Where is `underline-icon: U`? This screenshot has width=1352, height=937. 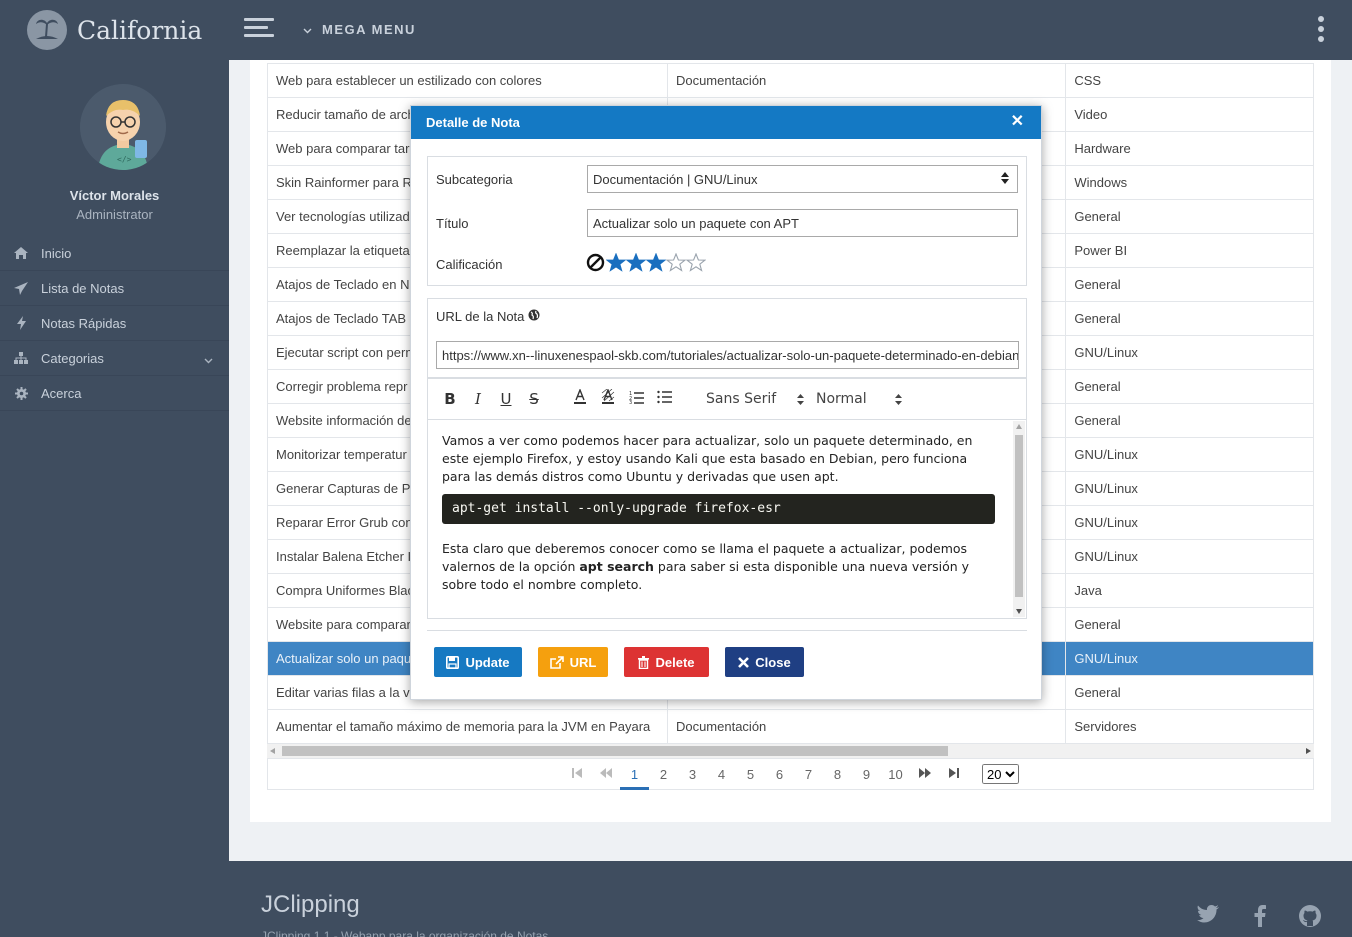 underline-icon: U is located at coordinates (506, 399).